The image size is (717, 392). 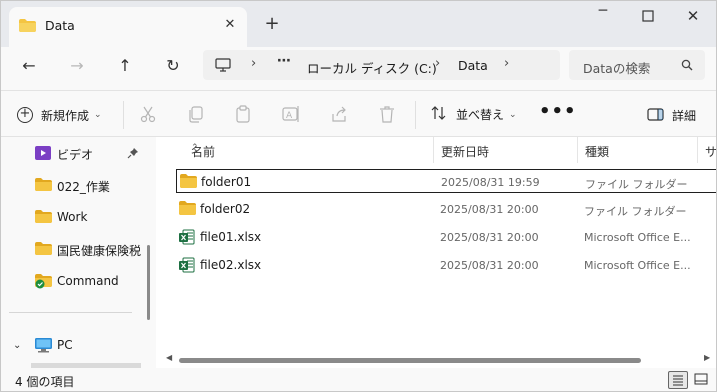 I want to click on search-box: Dataの検索, so click(x=637, y=65).